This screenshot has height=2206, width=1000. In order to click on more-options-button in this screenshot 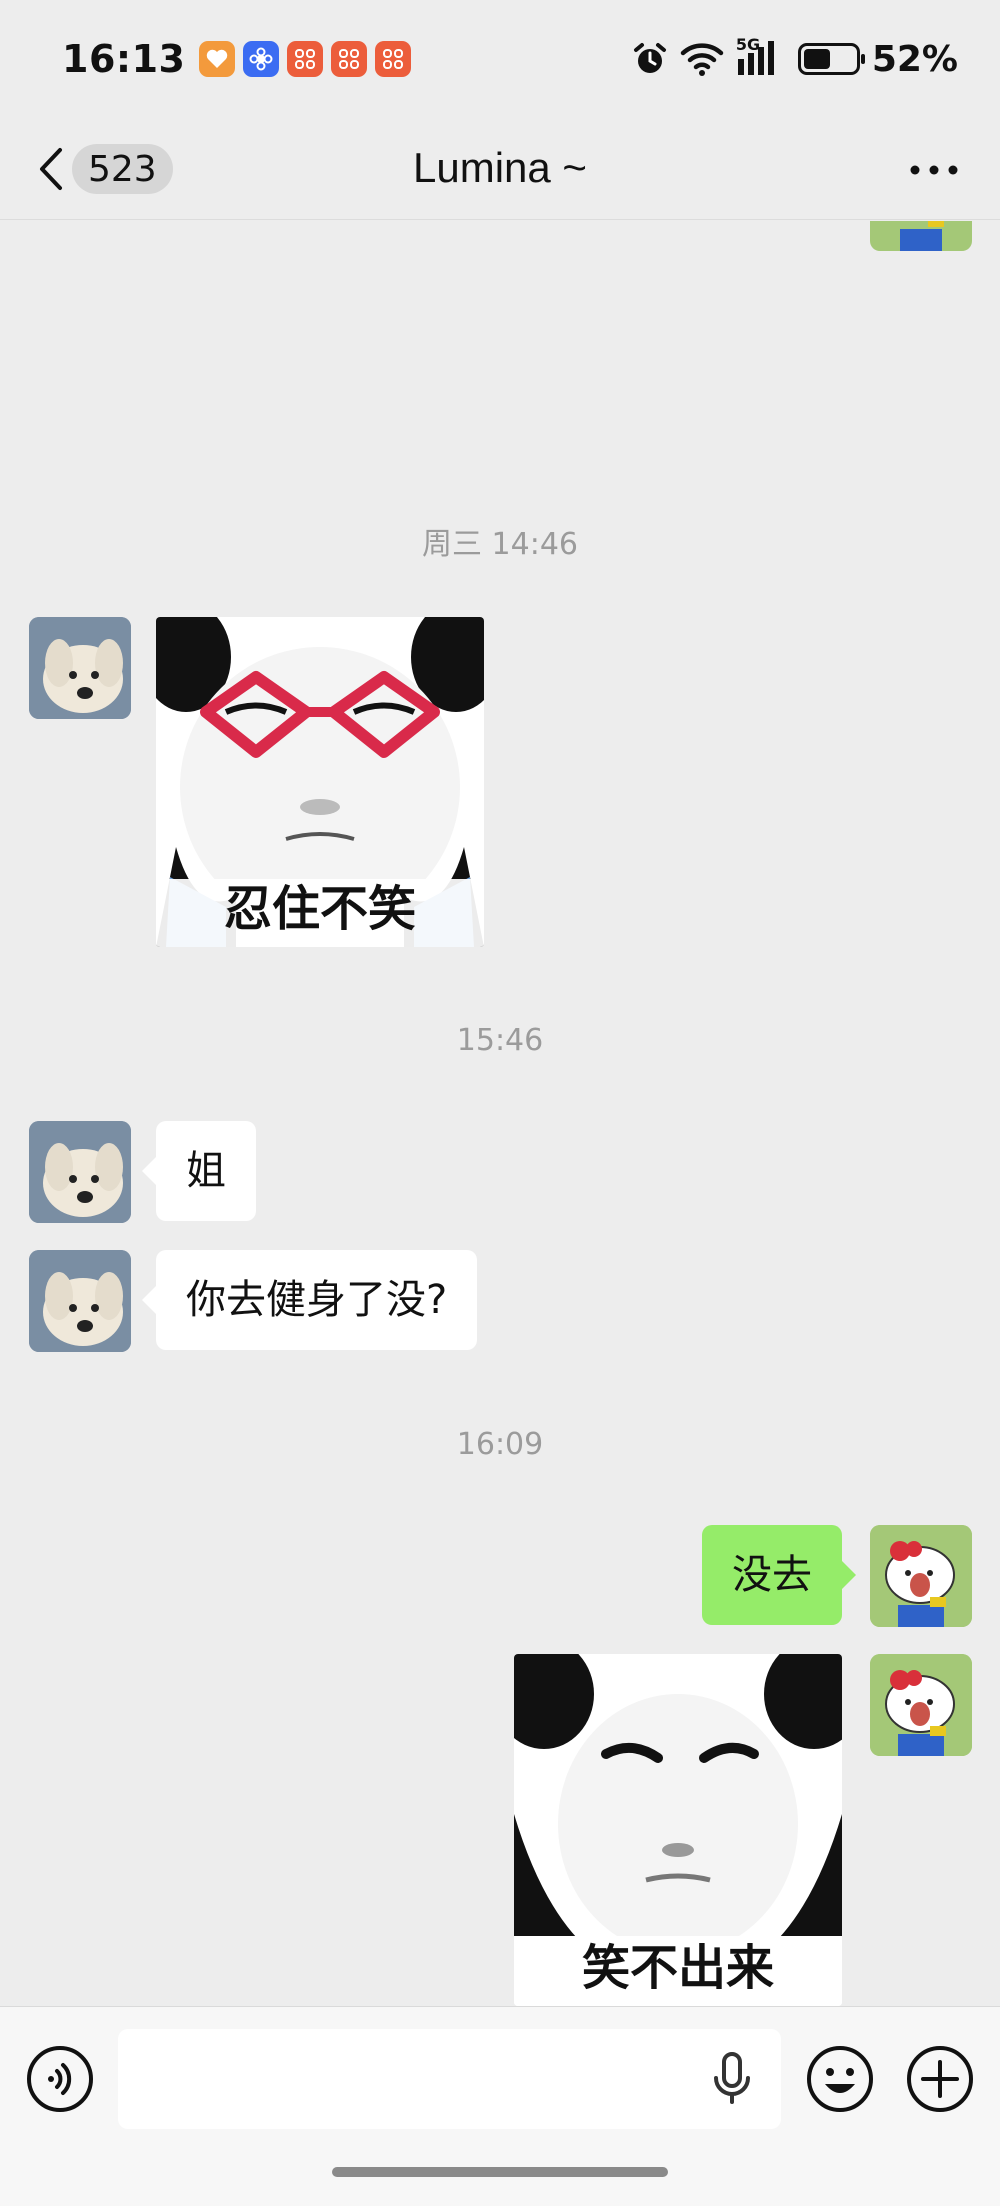, I will do `click(934, 170)`.